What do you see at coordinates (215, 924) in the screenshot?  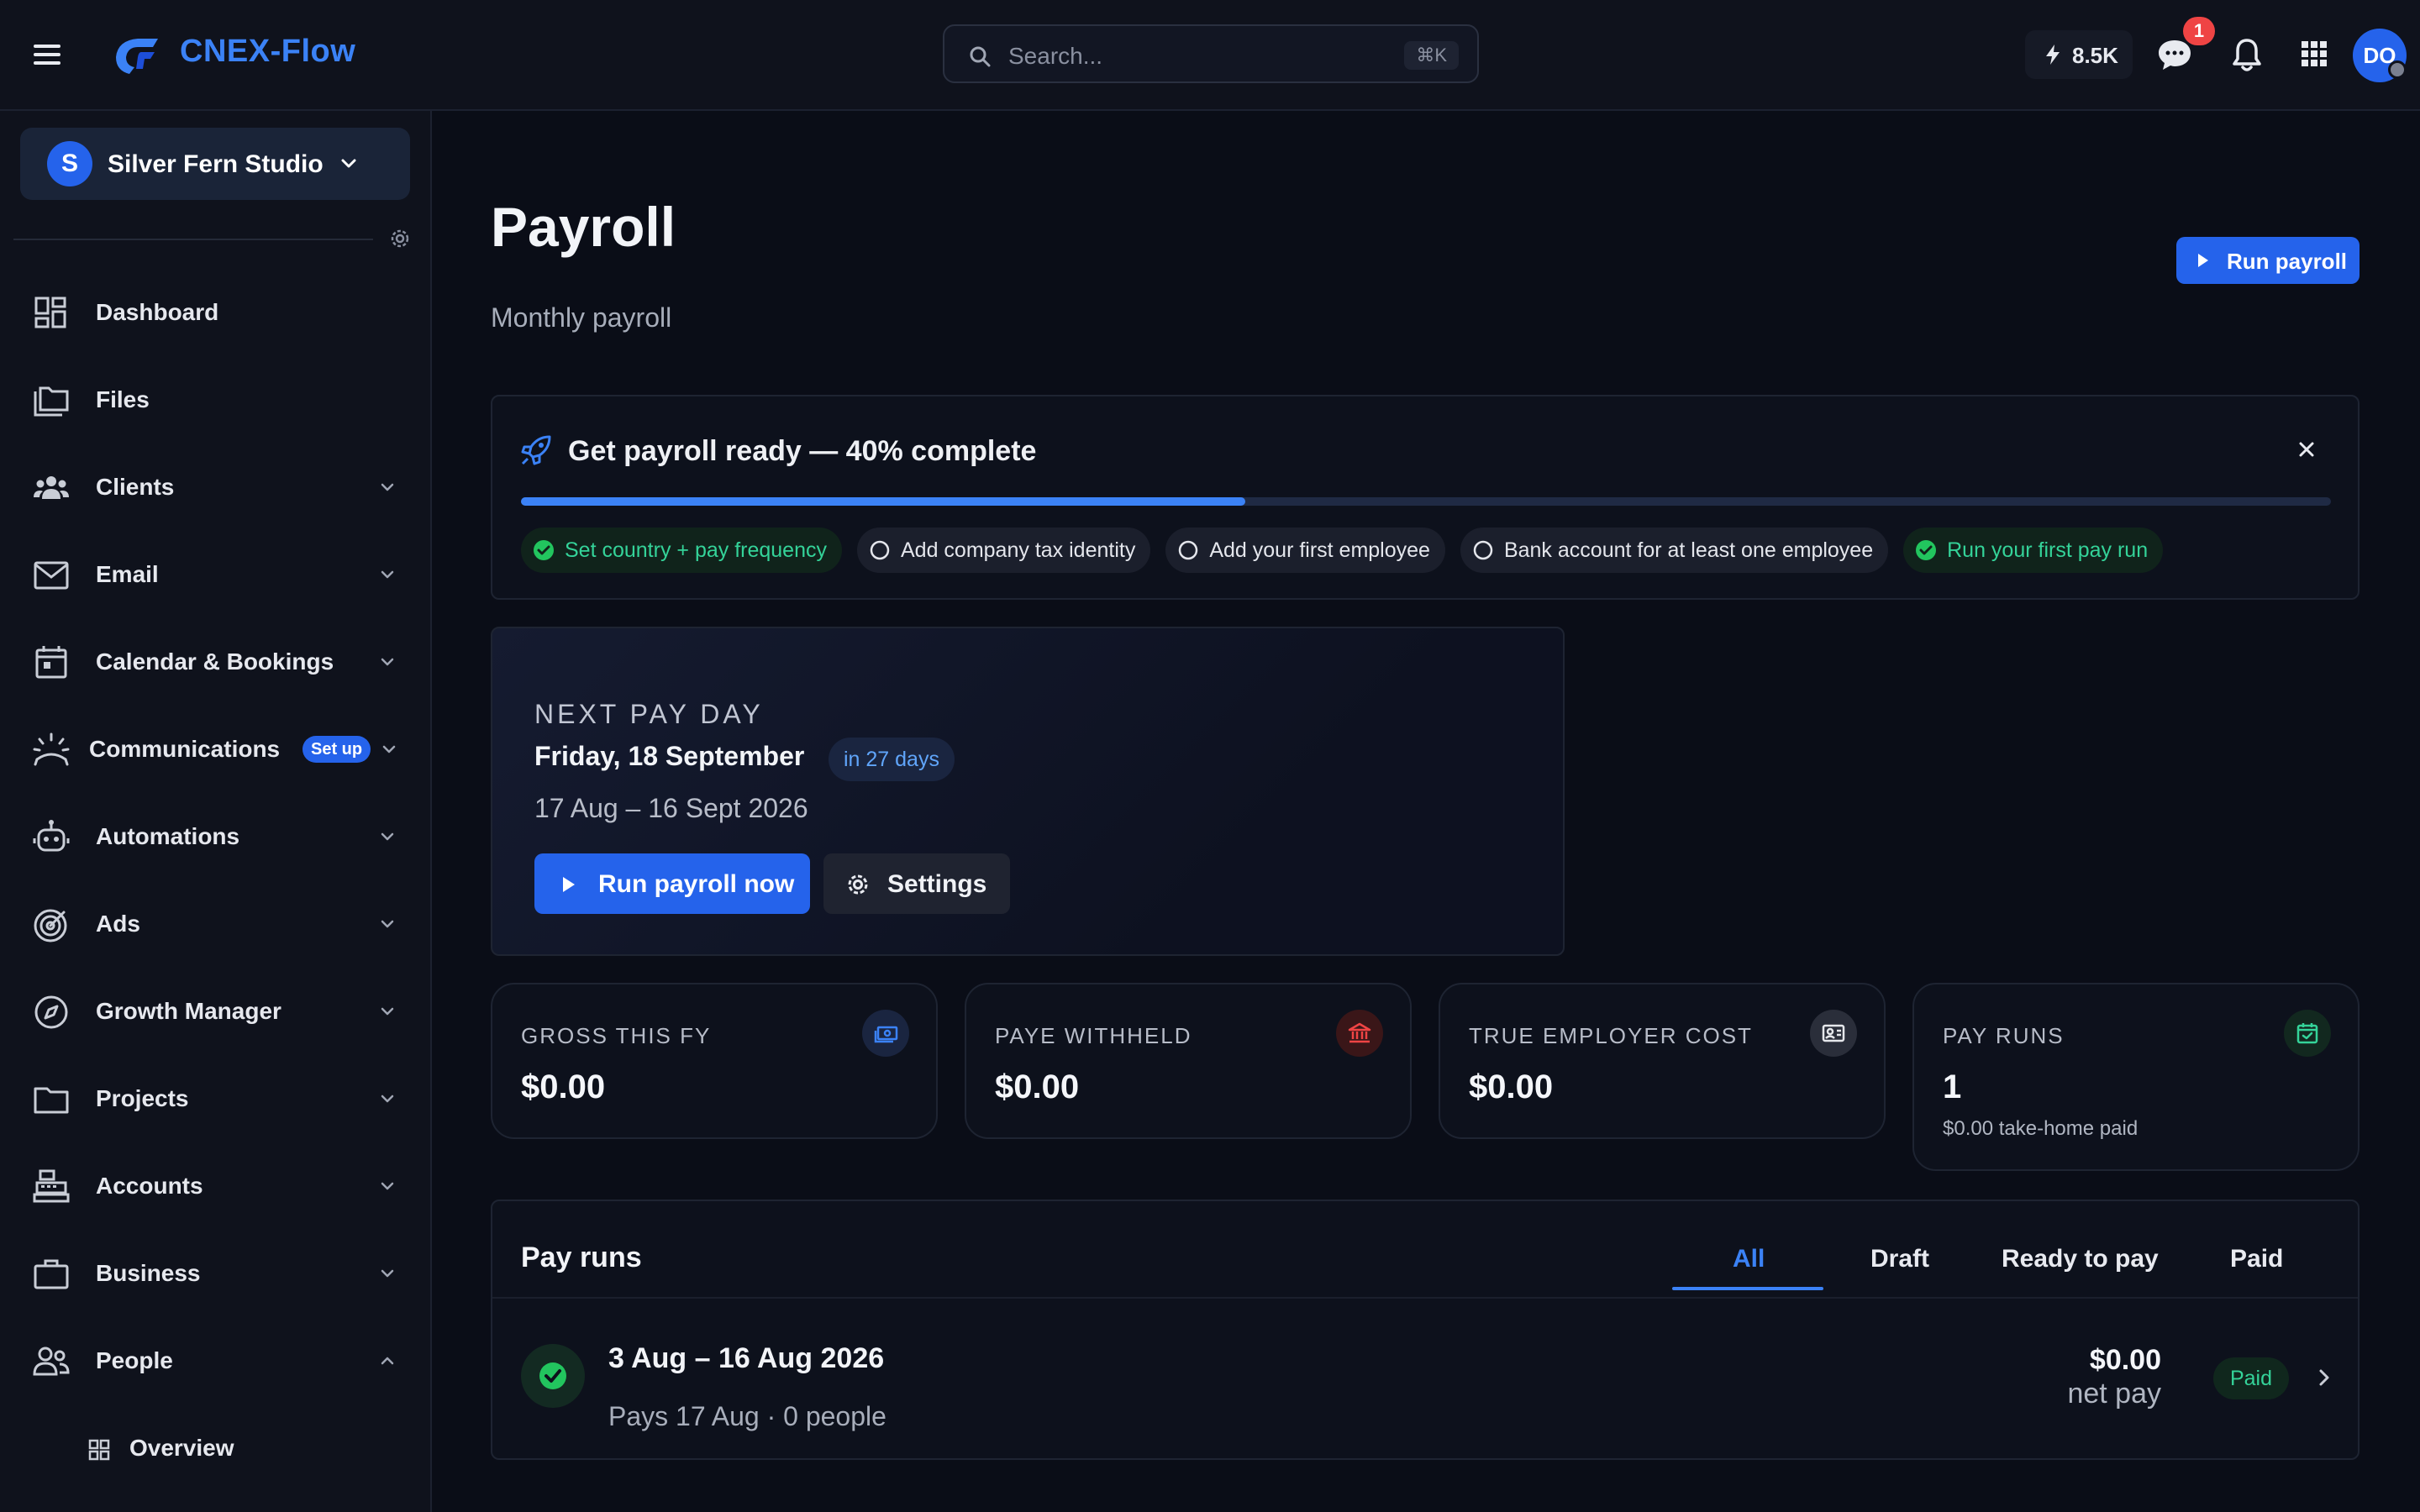 I see `sidebar-item-ads: Ads` at bounding box center [215, 924].